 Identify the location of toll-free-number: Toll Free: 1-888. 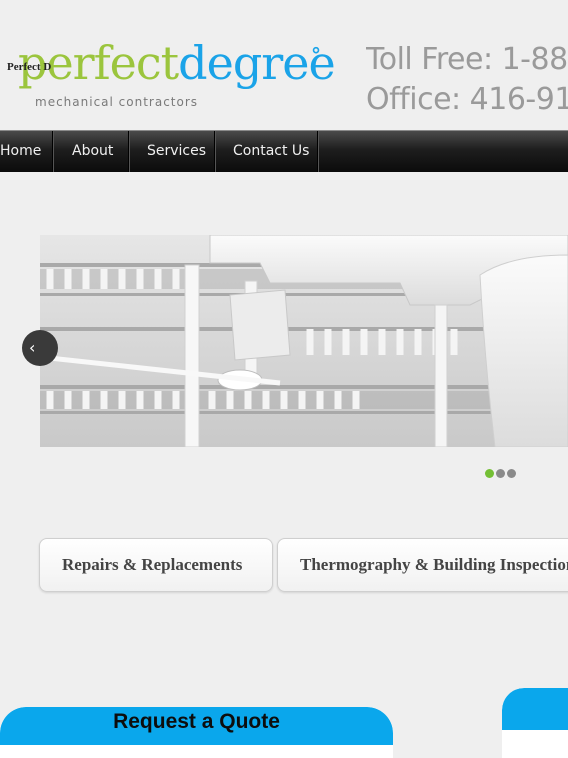
(467, 60).